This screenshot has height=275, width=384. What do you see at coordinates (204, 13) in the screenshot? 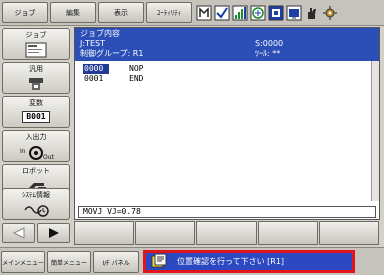
I see `robot-axis-icon` at bounding box center [204, 13].